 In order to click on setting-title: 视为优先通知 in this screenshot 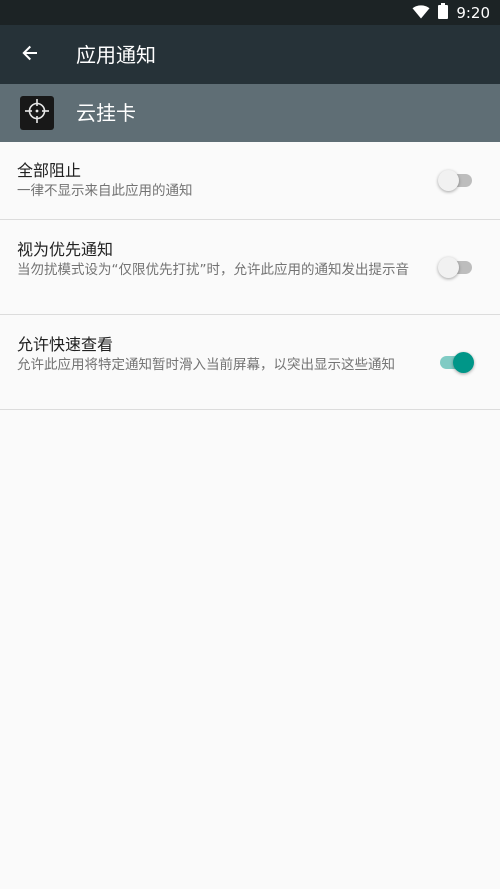, I will do `click(65, 249)`.